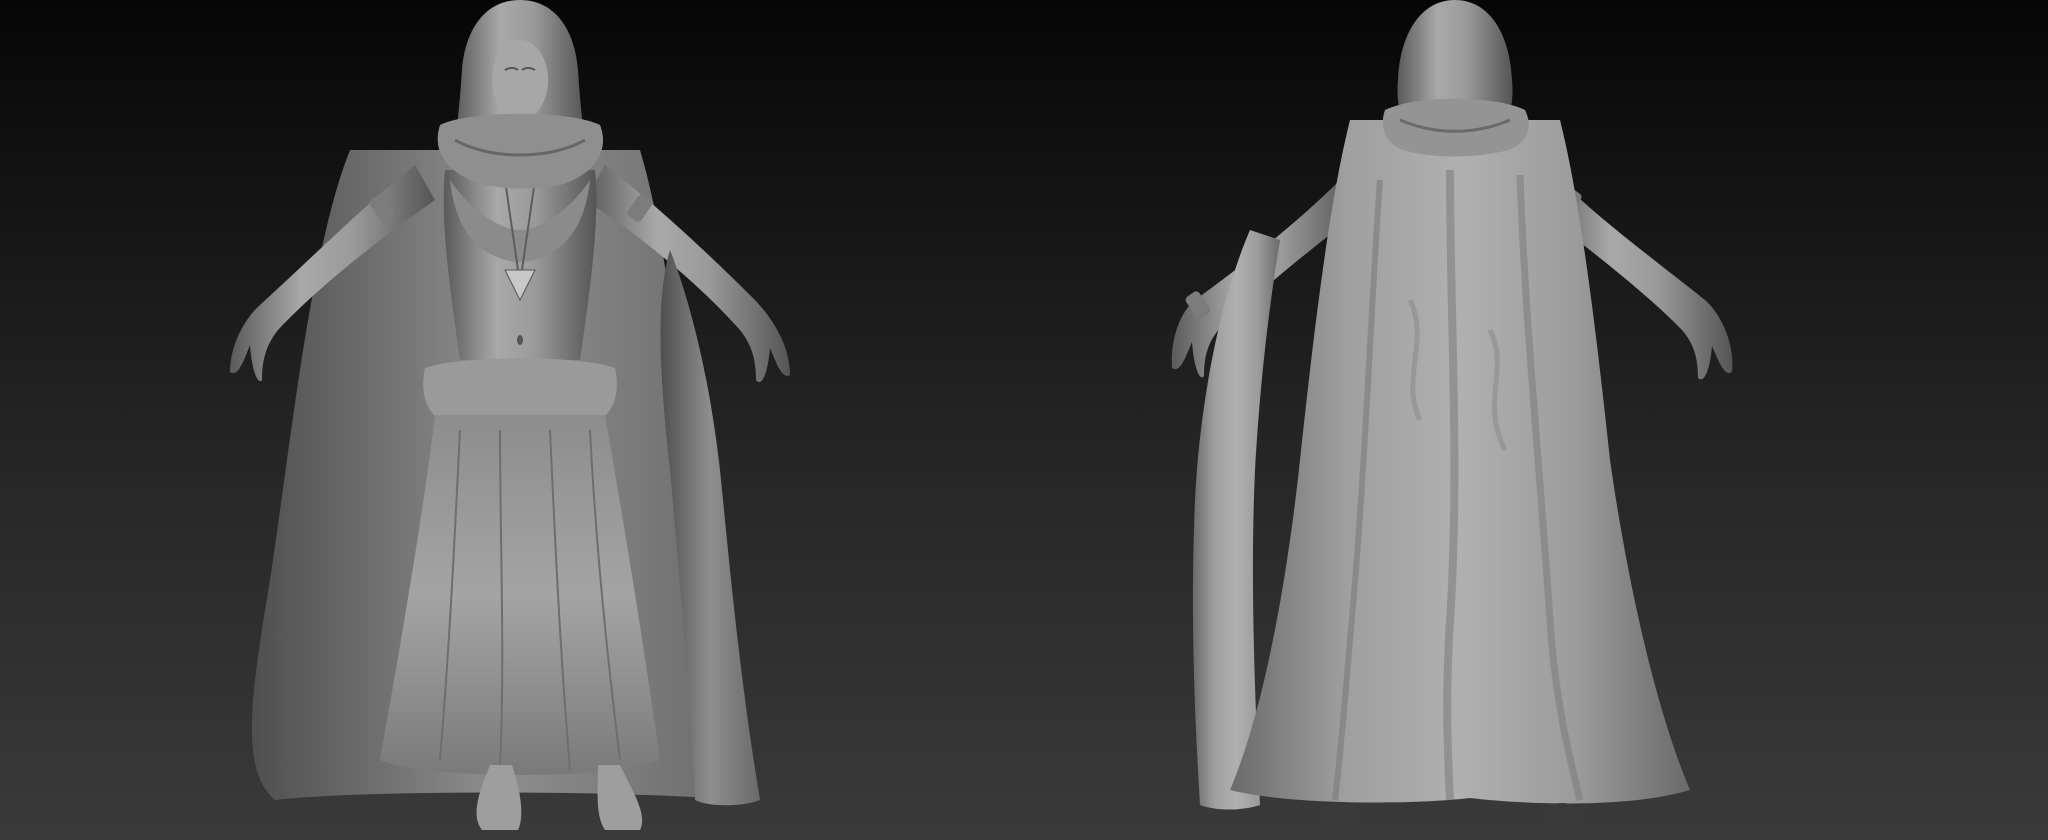 The image size is (2048, 840). What do you see at coordinates (520, 80) in the screenshot?
I see `face` at bounding box center [520, 80].